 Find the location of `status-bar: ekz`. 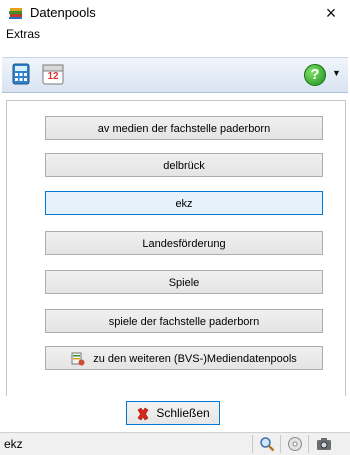

status-bar: ekz is located at coordinates (175, 443).